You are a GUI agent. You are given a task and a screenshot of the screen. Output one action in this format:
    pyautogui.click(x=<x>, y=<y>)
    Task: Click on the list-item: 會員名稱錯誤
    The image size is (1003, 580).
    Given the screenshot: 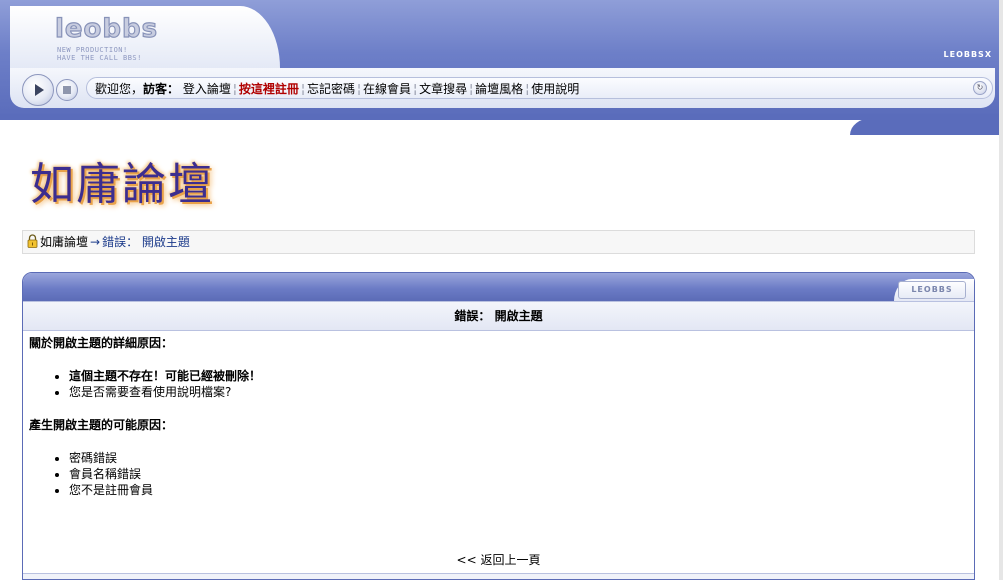 What is the action you would take?
    pyautogui.click(x=519, y=474)
    